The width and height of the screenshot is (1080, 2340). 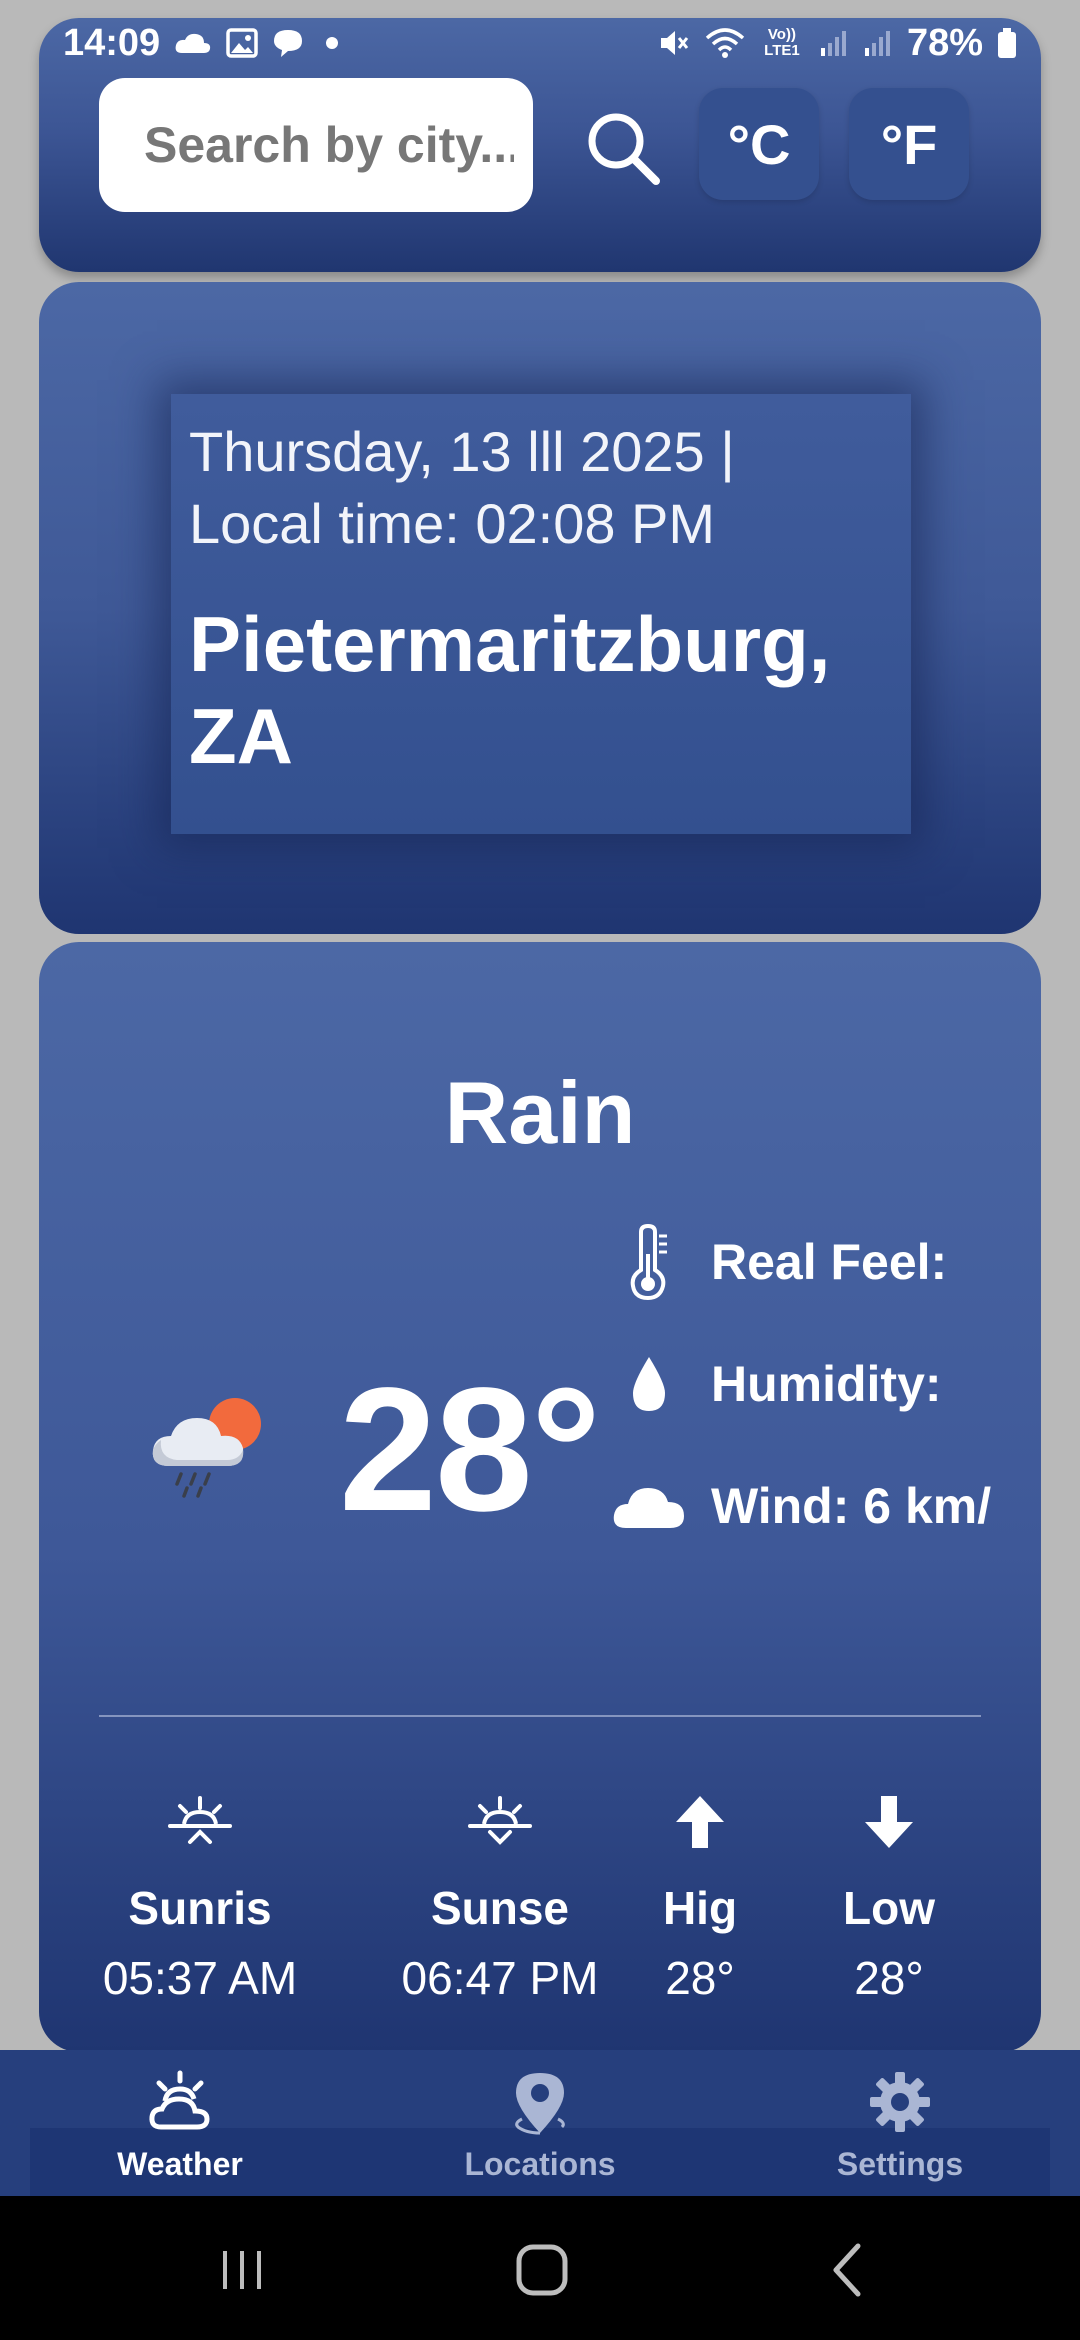 I want to click on recent-apps-button, so click(x=242, y=2272).